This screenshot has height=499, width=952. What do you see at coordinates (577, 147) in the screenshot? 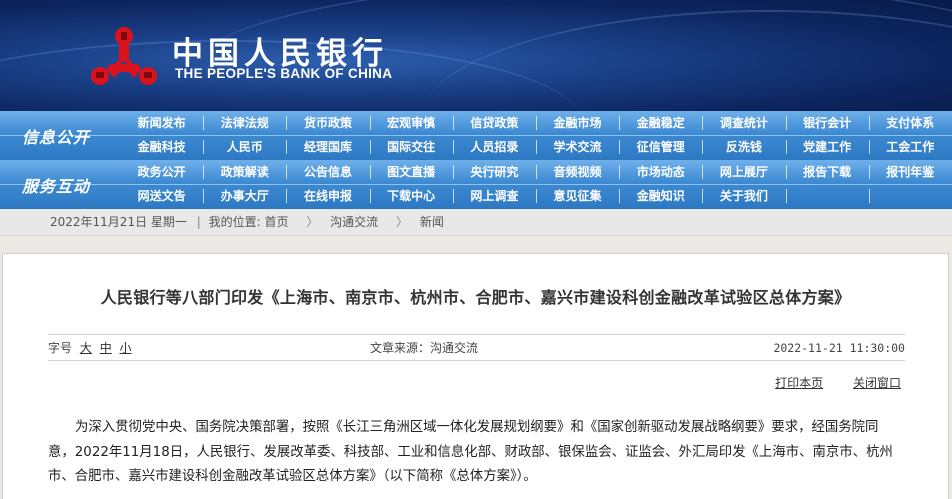
I see `nav-info-item: 学术交流` at bounding box center [577, 147].